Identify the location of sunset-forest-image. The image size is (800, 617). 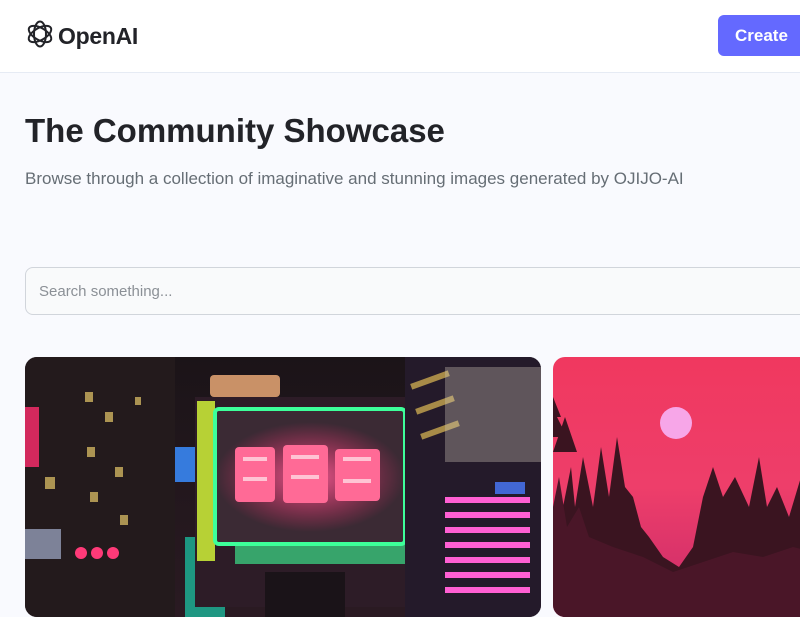
(676, 487).